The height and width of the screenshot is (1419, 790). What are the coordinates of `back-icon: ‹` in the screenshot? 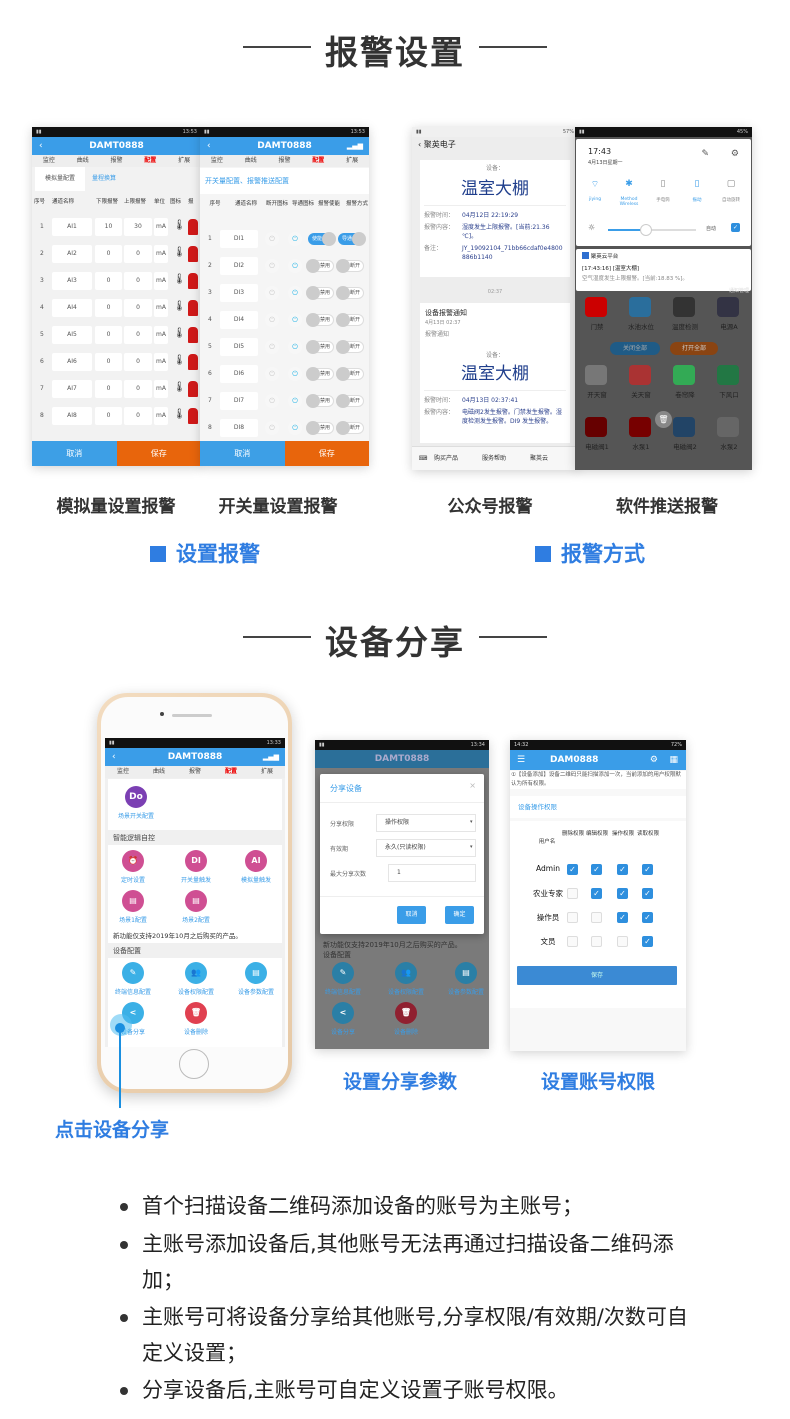 It's located at (209, 146).